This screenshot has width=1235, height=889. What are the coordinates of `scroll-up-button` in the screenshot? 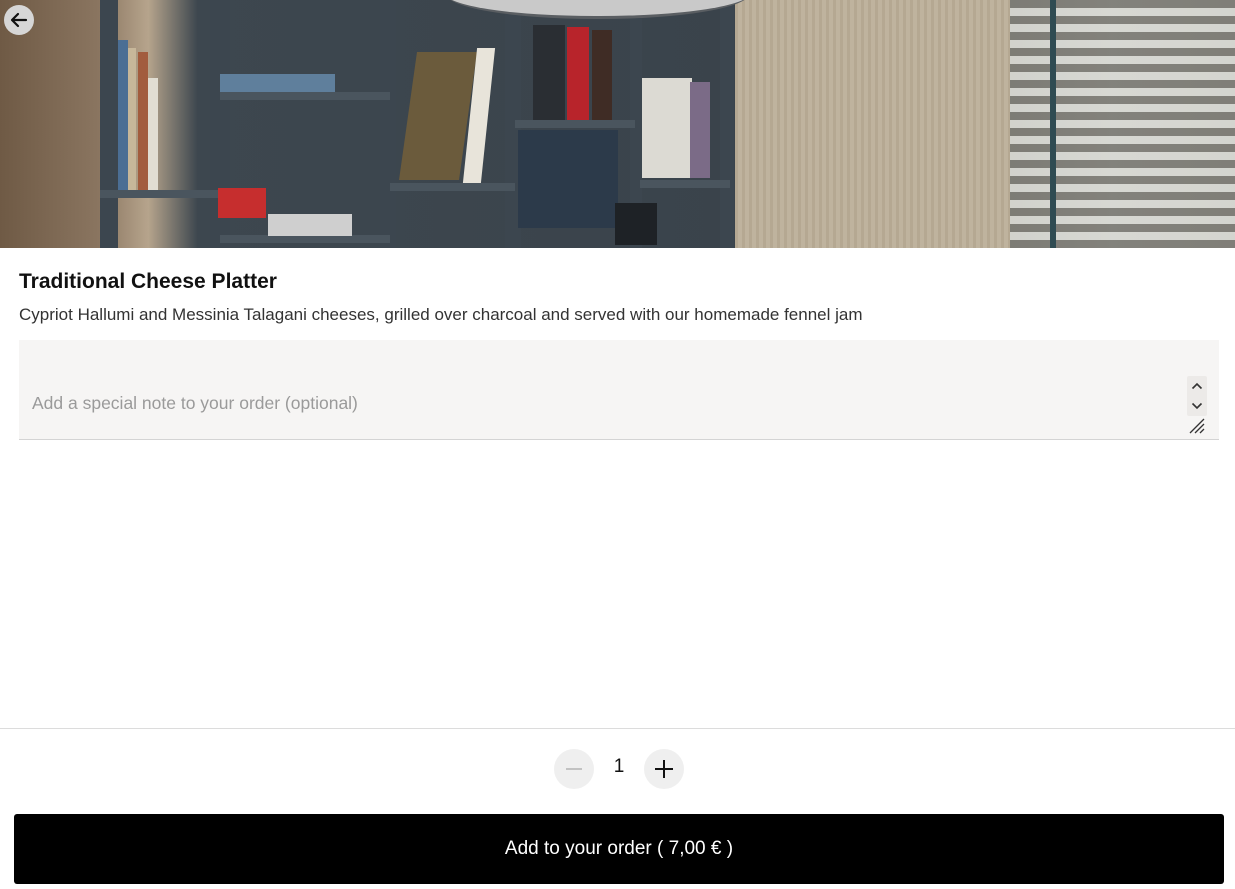 It's located at (1197, 386).